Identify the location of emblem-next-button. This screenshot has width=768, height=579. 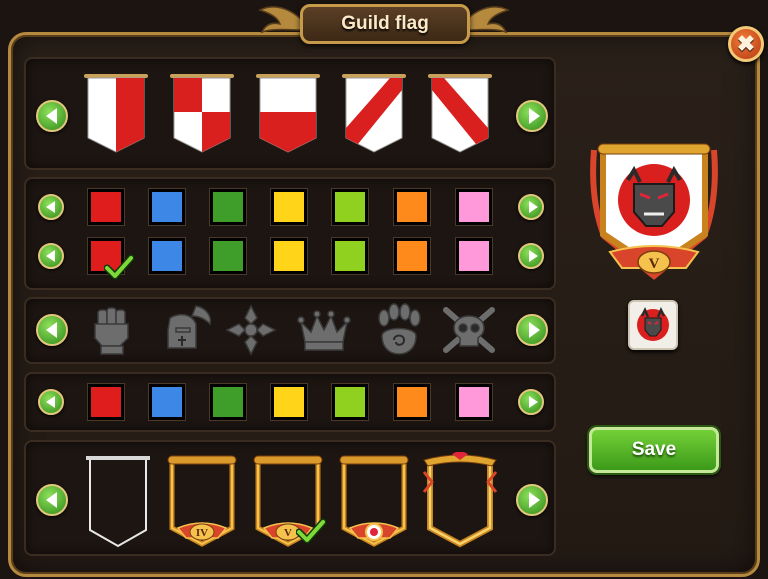
(532, 330).